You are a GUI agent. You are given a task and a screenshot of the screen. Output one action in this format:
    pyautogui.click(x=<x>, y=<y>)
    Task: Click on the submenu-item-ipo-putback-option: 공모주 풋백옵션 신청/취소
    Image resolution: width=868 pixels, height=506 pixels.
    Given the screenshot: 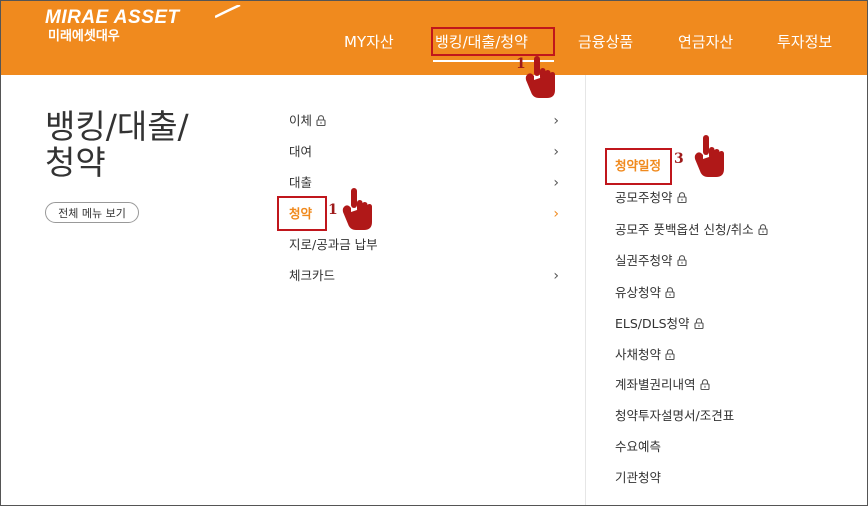 What is the action you would take?
    pyautogui.click(x=691, y=230)
    